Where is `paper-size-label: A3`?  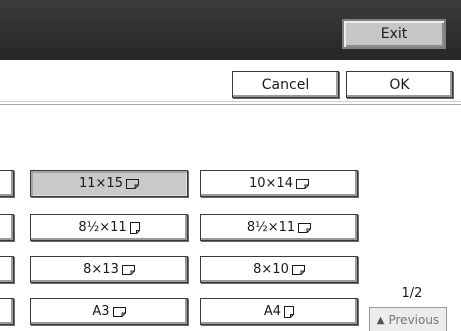 paper-size-label: A3 is located at coordinates (101, 311).